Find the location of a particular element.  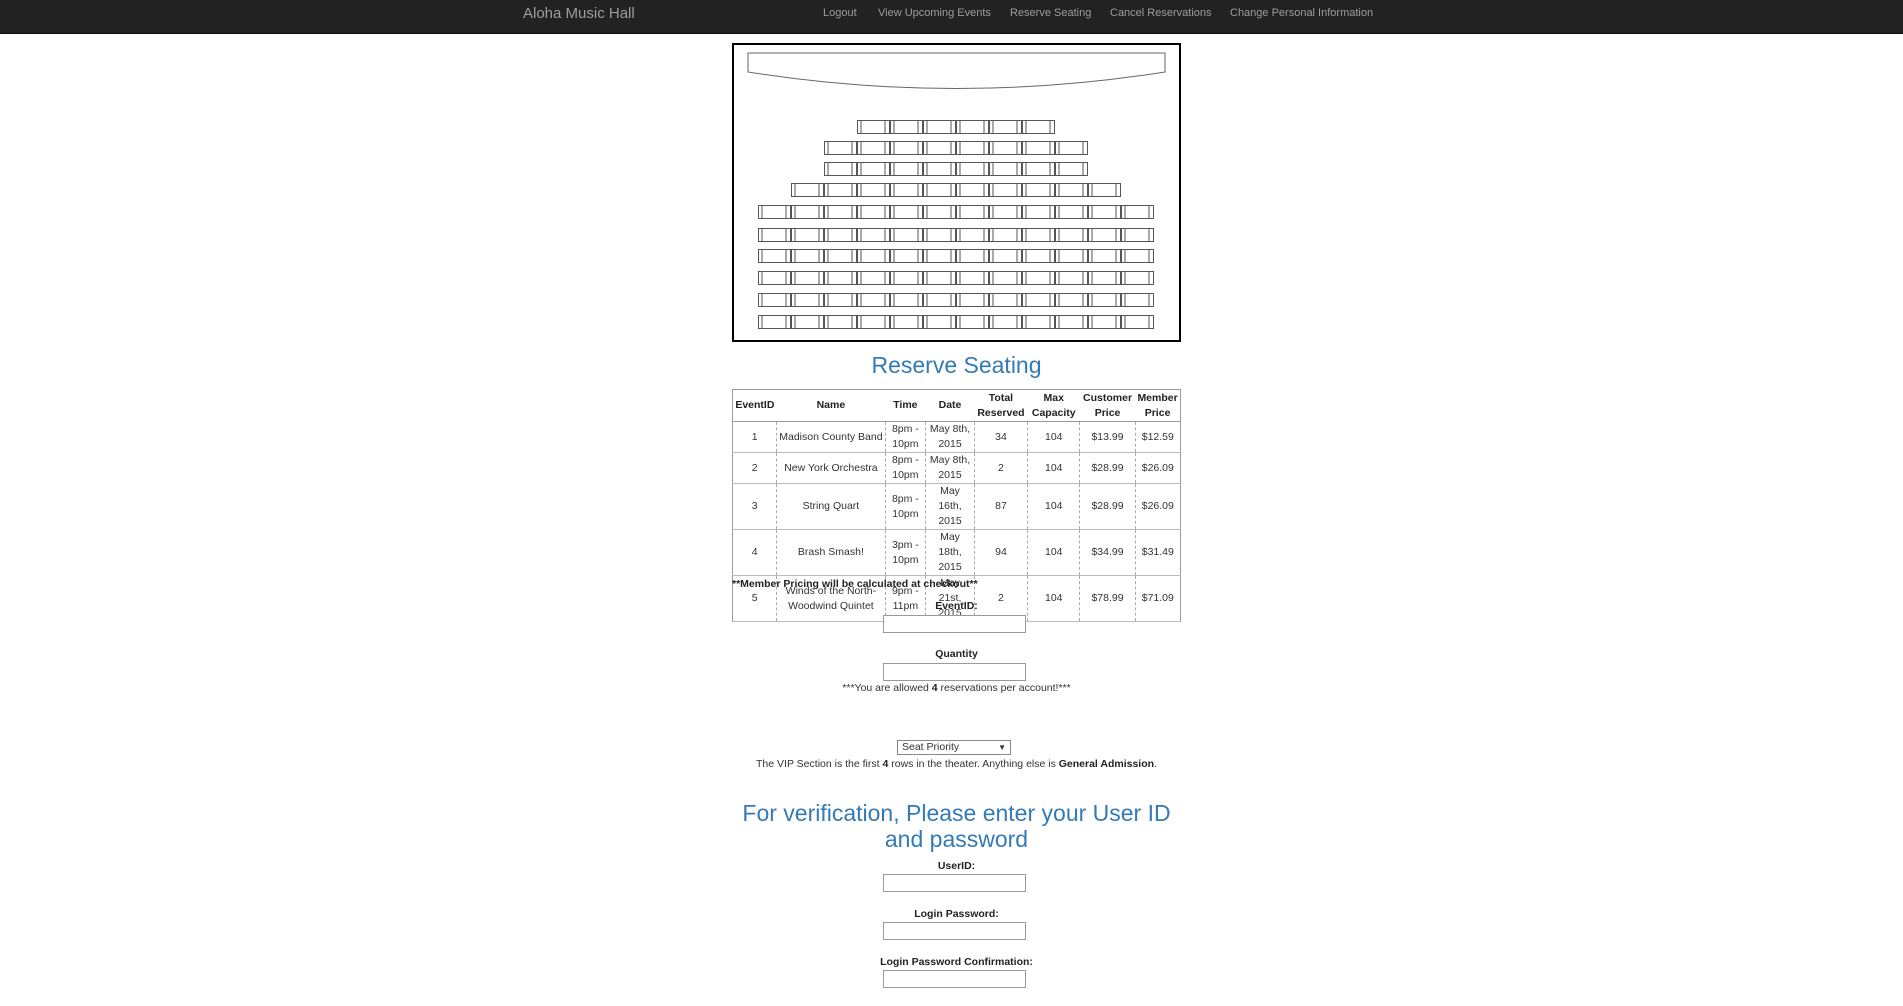

nav-view-upcoming-events: View Upcoming Events is located at coordinates (934, 14).